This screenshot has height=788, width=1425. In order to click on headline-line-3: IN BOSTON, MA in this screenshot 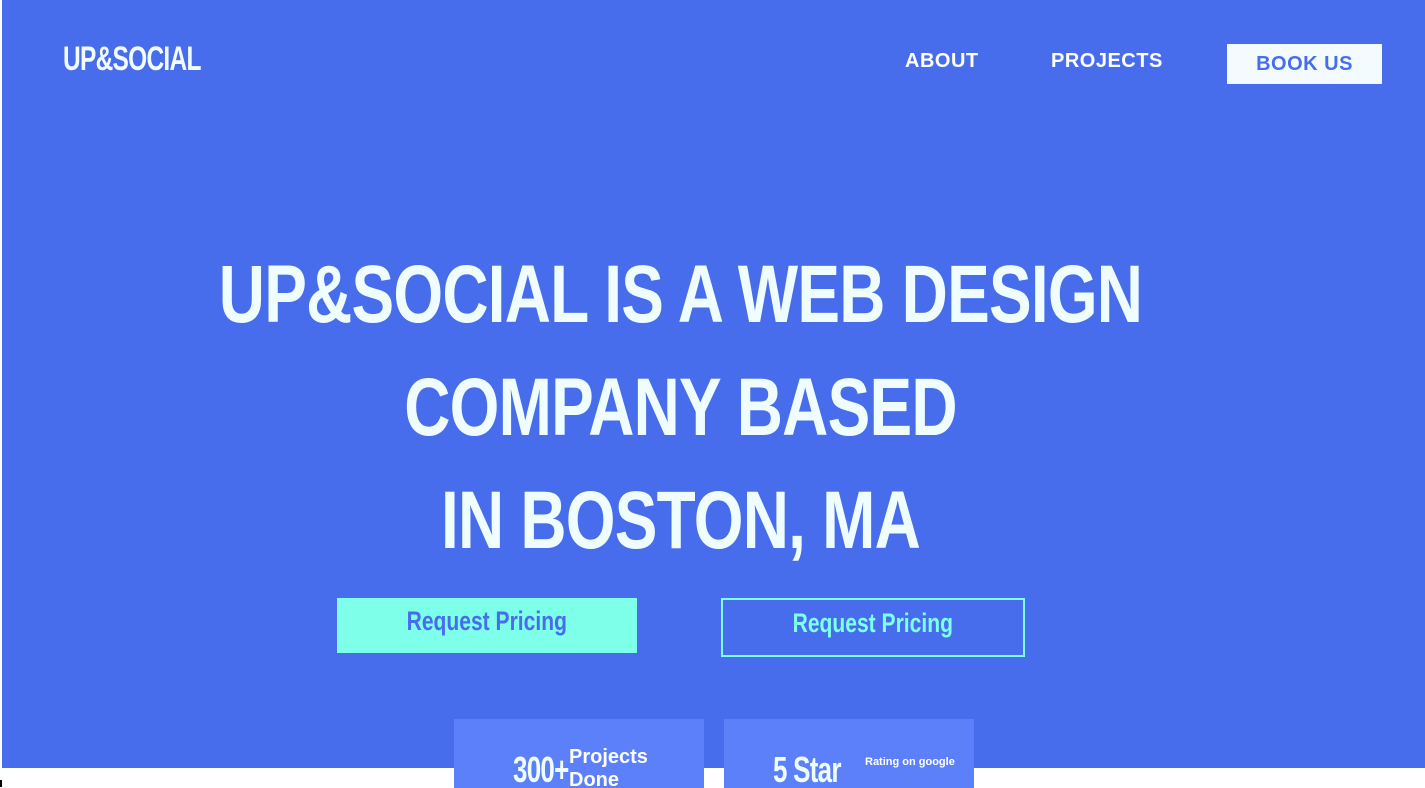, I will do `click(680, 520)`.